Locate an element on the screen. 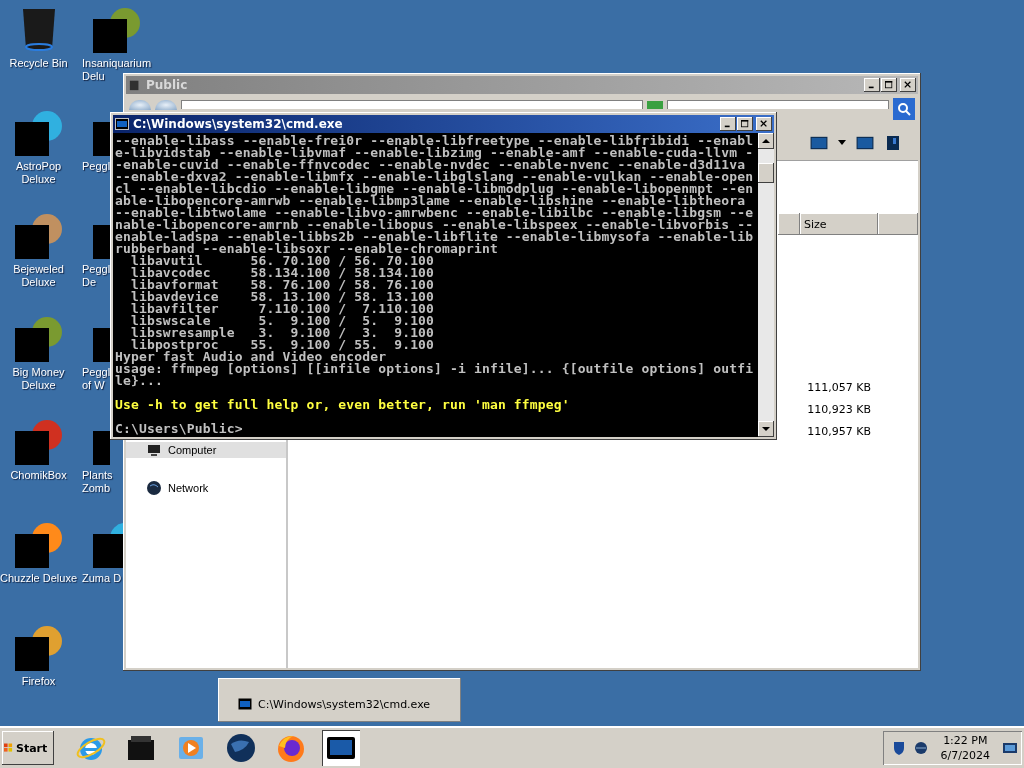  scroll-up-button is located at coordinates (766, 141).